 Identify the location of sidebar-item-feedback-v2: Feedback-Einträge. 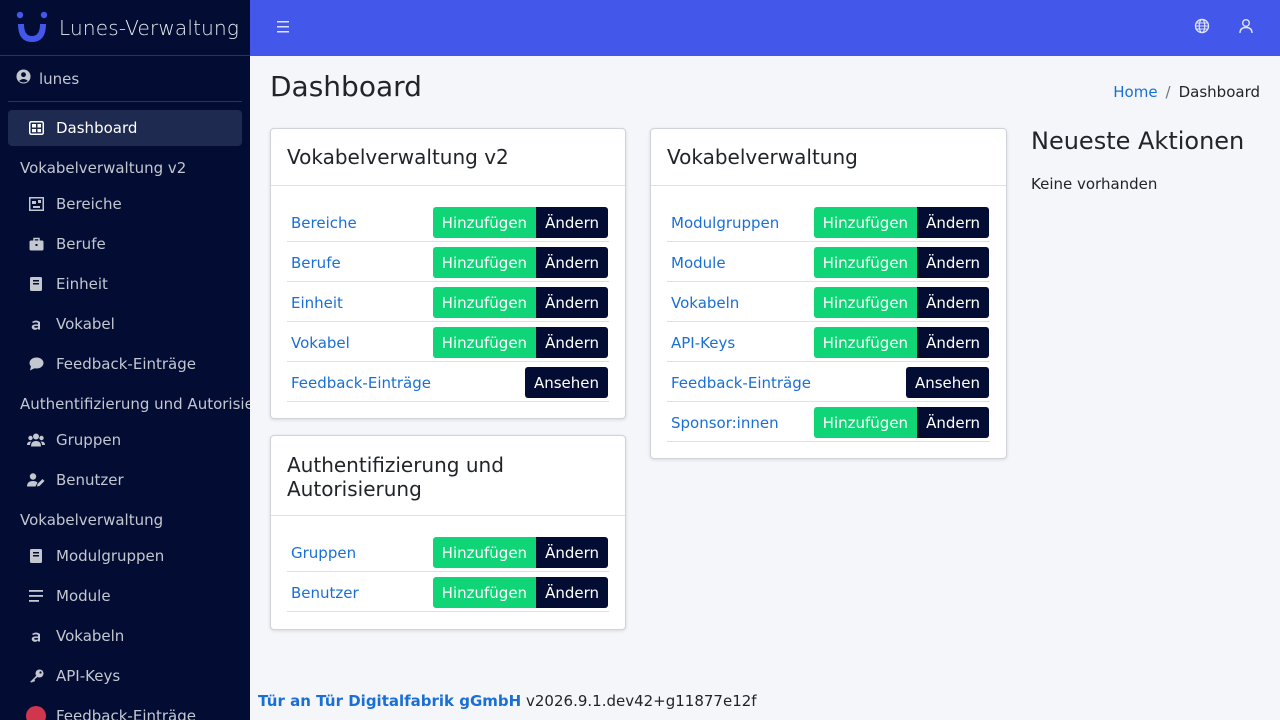
(125, 364).